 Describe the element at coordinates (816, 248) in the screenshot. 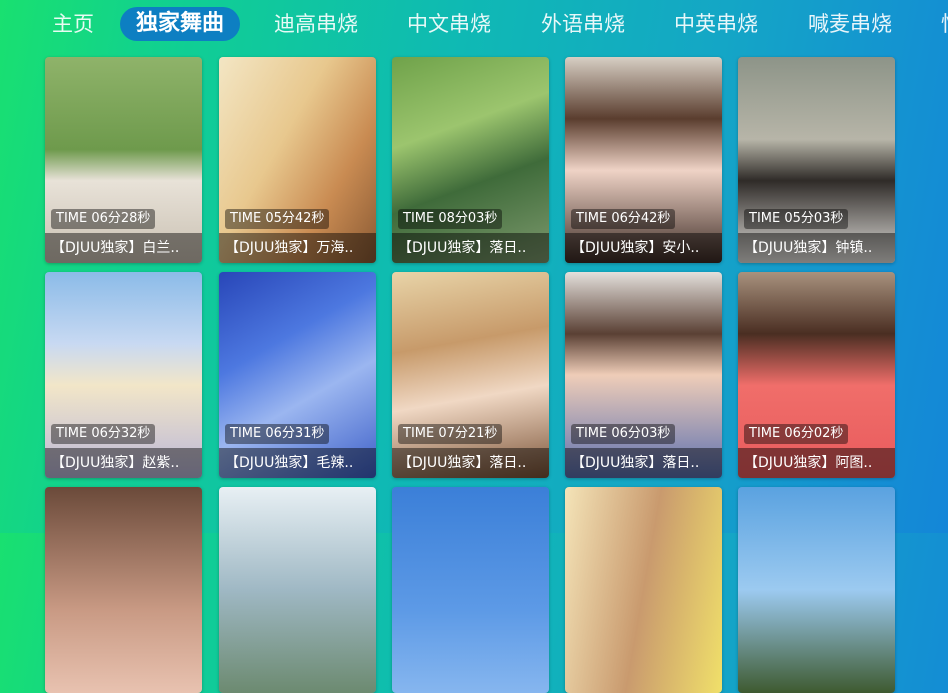

I see `video-title: 【DJUU独家】钟镇..` at that location.